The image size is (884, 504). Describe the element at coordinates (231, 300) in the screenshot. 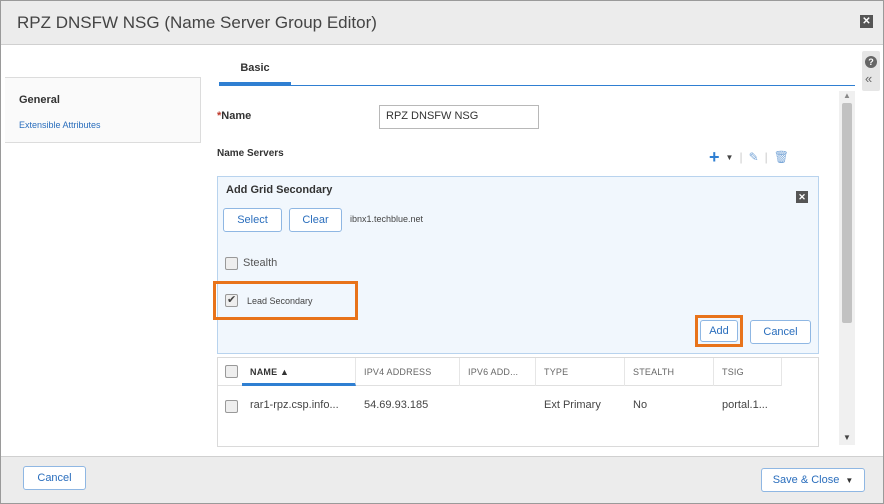

I see `lead-secondary-checkbox` at that location.